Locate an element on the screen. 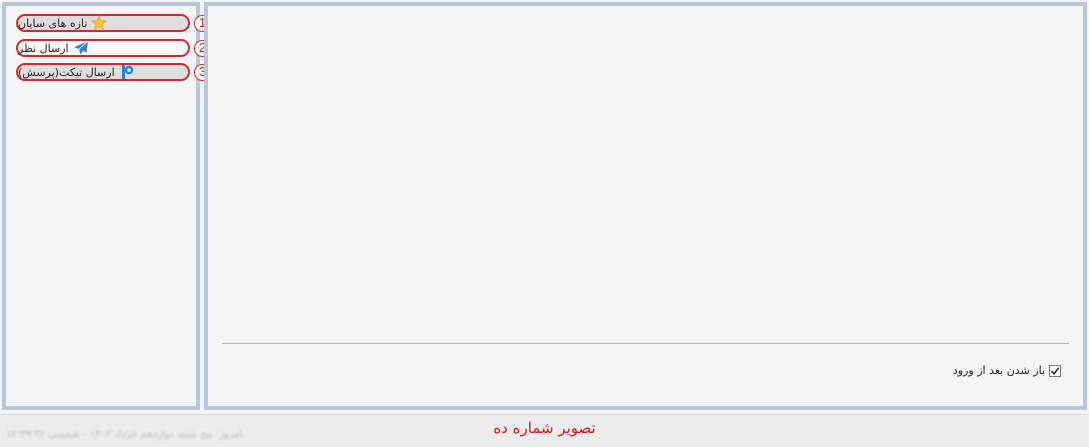  sidebar-item-send-feedback: ارسال نظر is located at coordinates (103, 48).